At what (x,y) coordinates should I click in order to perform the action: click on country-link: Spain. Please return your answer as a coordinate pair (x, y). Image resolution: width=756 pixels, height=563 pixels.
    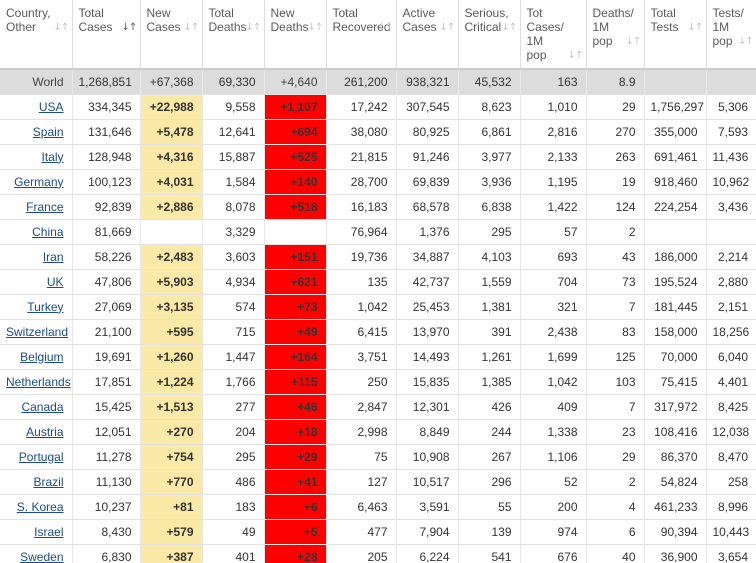
    Looking at the image, I should click on (48, 132).